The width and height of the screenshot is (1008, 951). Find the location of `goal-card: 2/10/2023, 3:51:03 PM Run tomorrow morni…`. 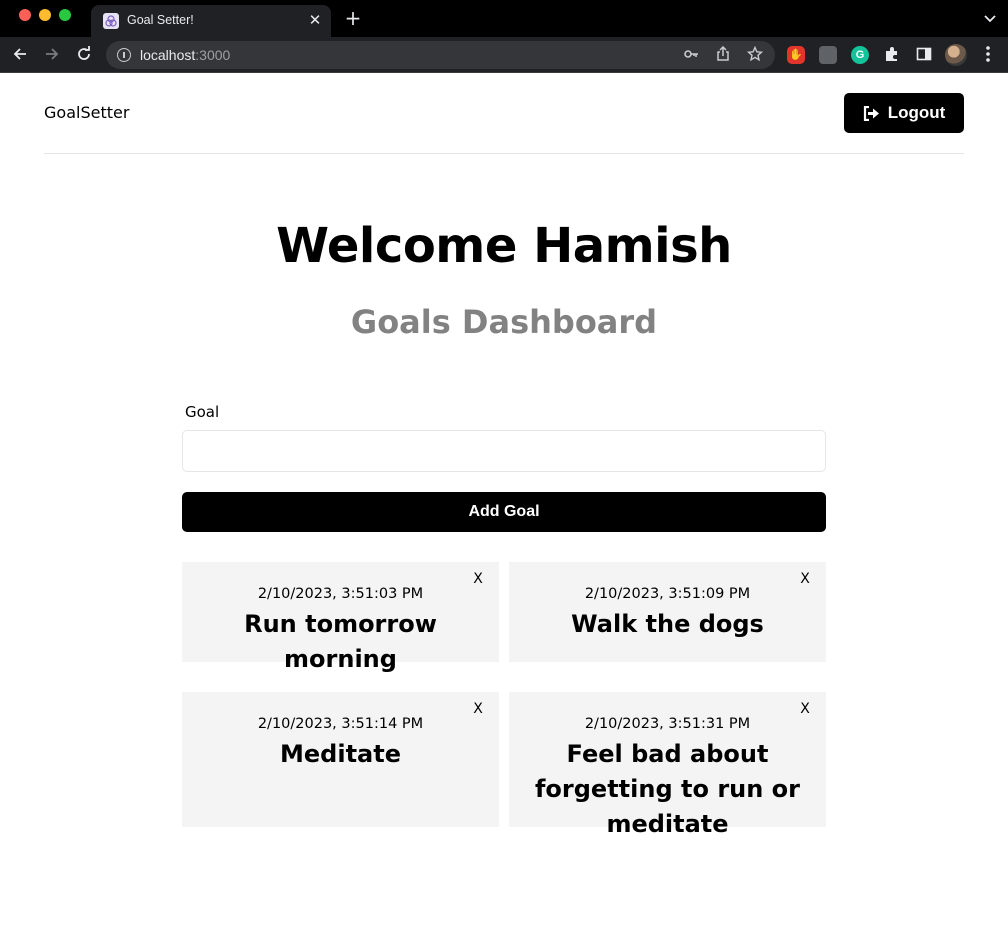

goal-card: 2/10/2023, 3:51:03 PM Run tomorrow morni… is located at coordinates (340, 617).